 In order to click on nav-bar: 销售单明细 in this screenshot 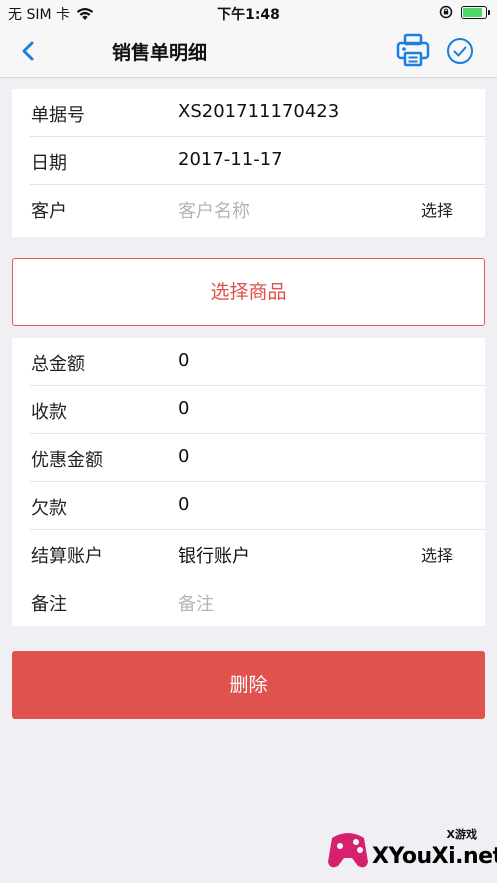, I will do `click(248, 52)`.